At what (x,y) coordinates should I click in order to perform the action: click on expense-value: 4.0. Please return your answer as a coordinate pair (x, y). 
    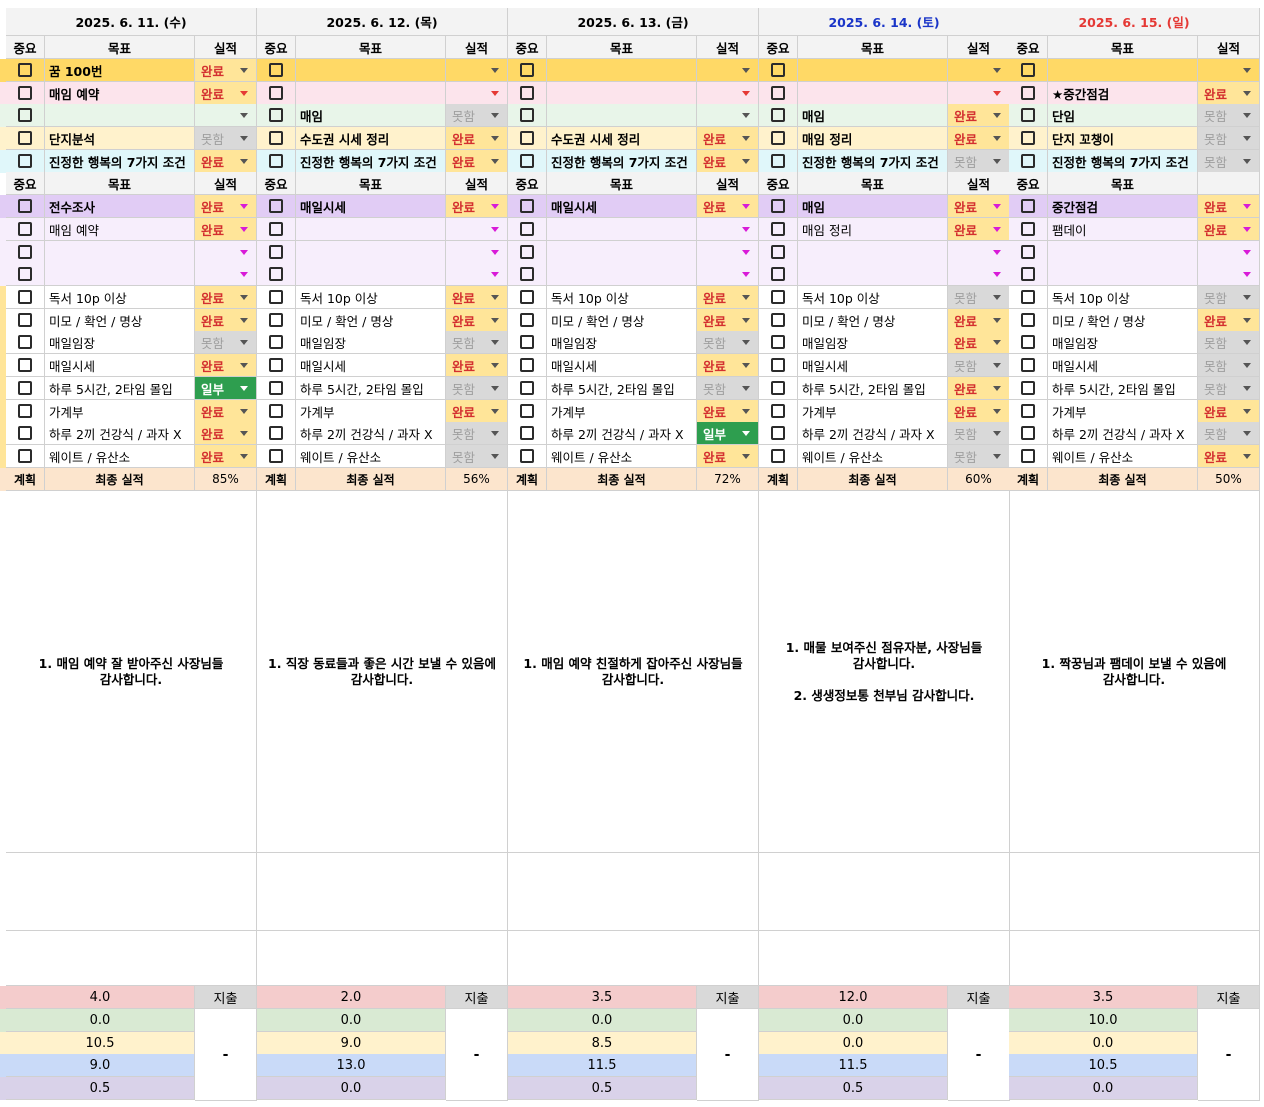
    Looking at the image, I should click on (100, 997).